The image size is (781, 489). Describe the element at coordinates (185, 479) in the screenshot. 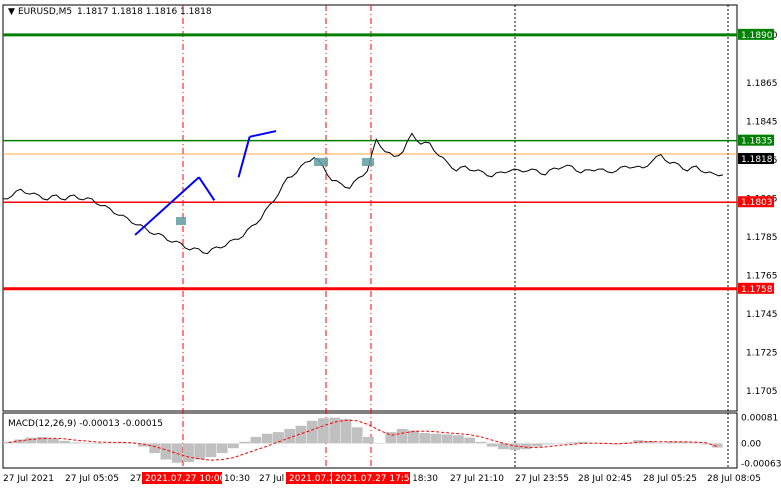

I see `time-tag-1: 2021.07.27 10:00` at that location.